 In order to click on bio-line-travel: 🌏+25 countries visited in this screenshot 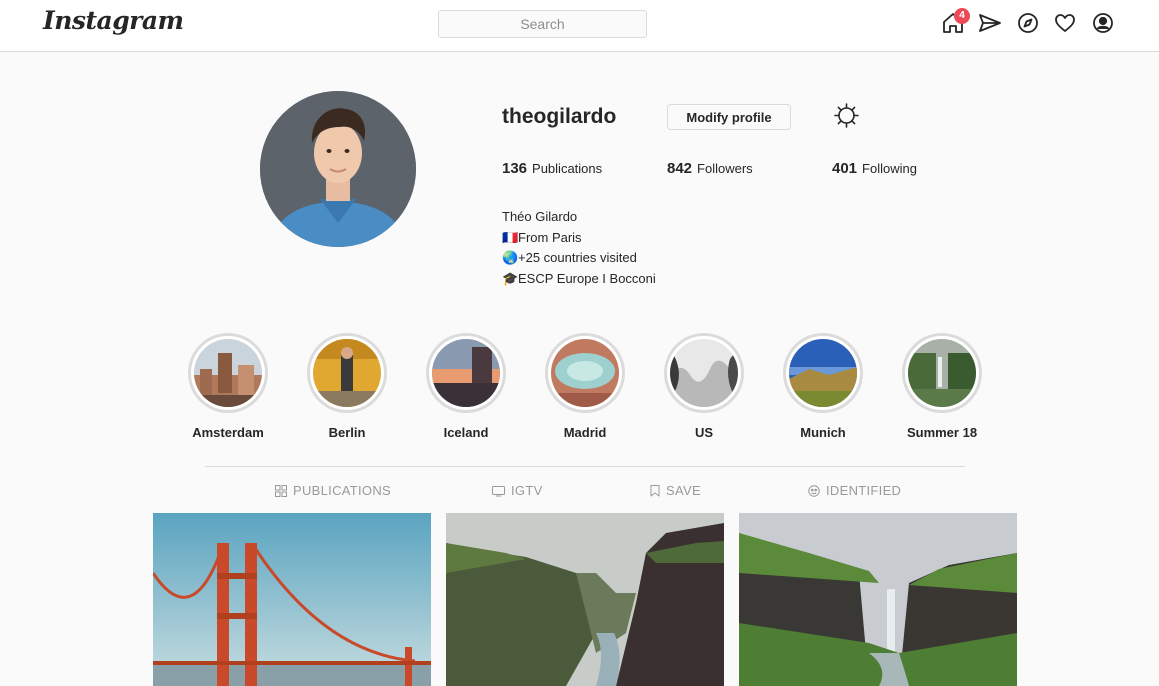, I will do `click(579, 258)`.